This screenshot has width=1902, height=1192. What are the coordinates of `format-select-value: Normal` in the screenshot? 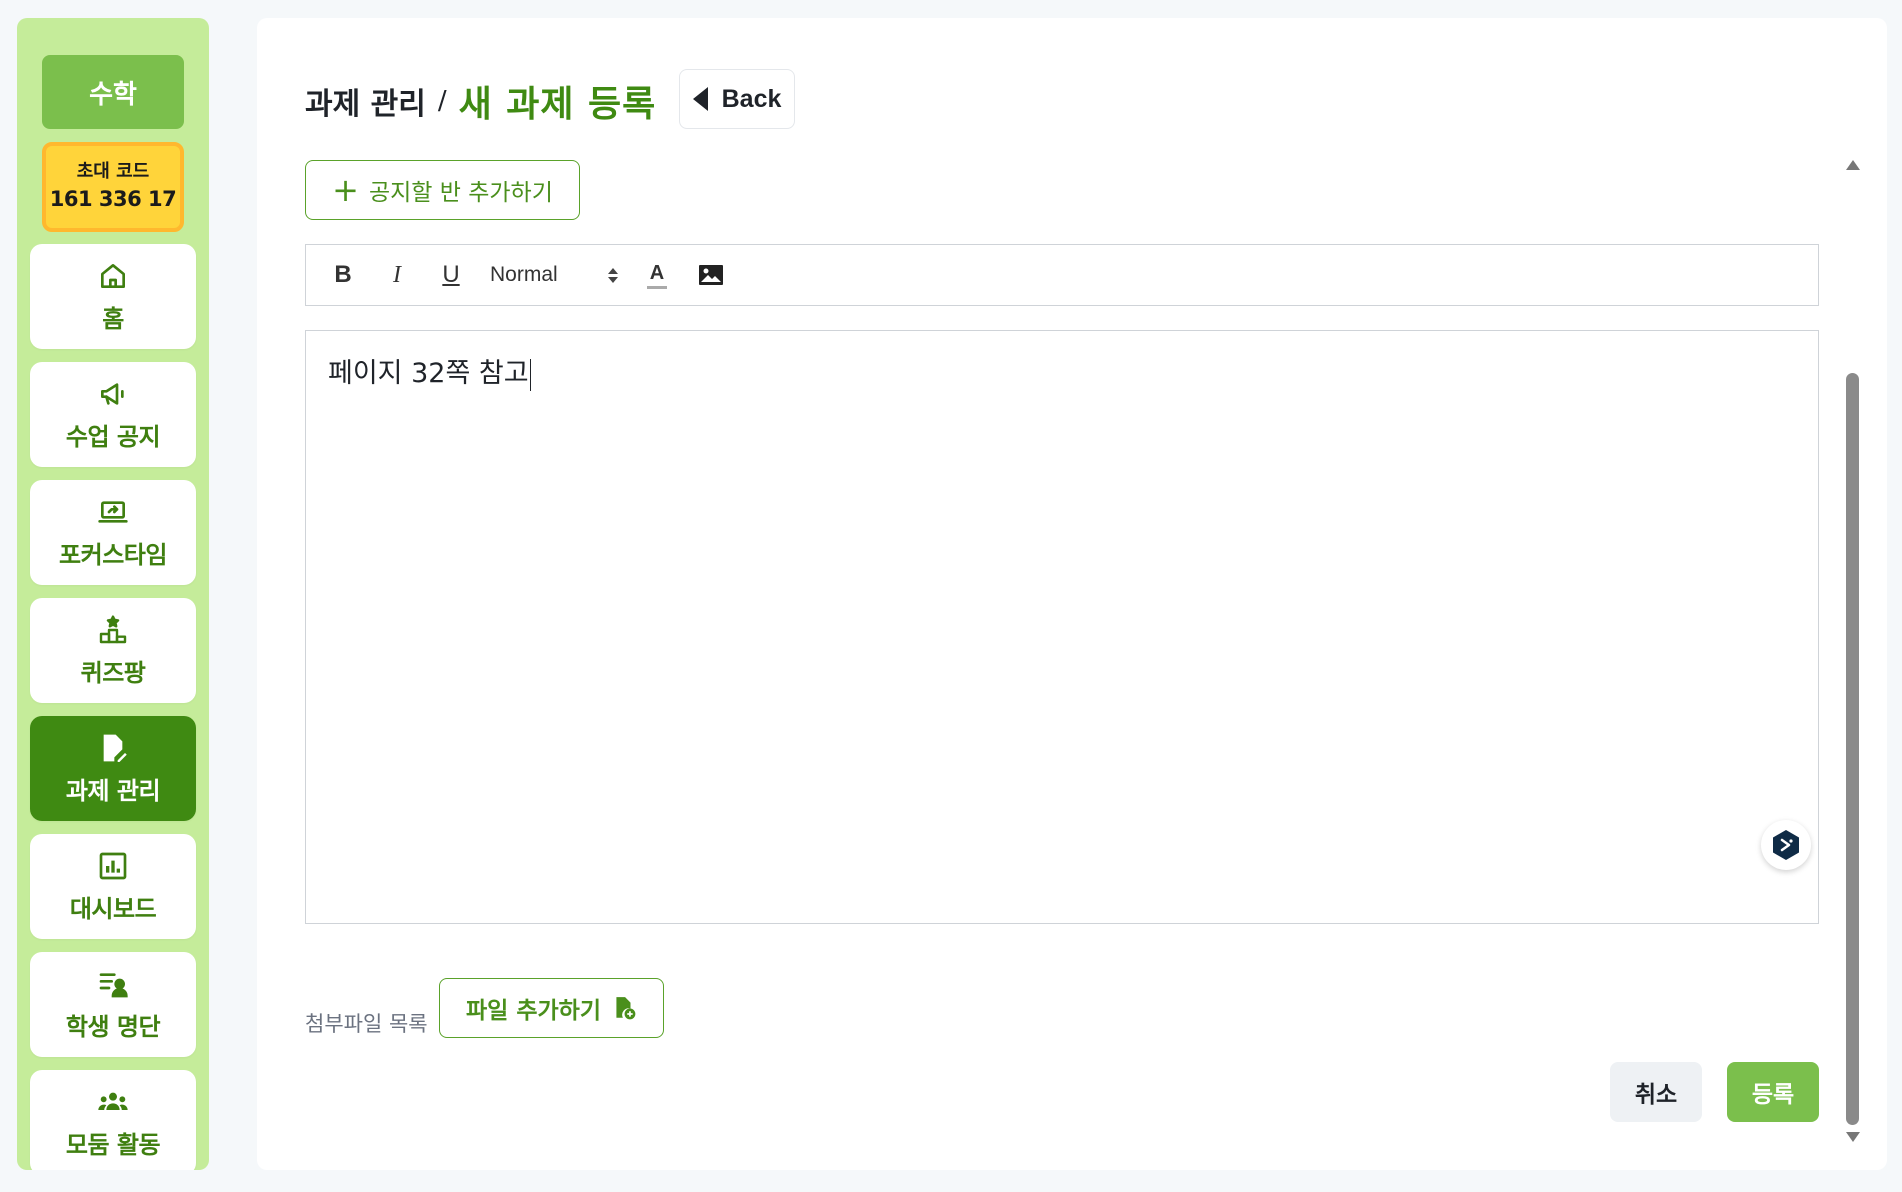 It's located at (524, 274).